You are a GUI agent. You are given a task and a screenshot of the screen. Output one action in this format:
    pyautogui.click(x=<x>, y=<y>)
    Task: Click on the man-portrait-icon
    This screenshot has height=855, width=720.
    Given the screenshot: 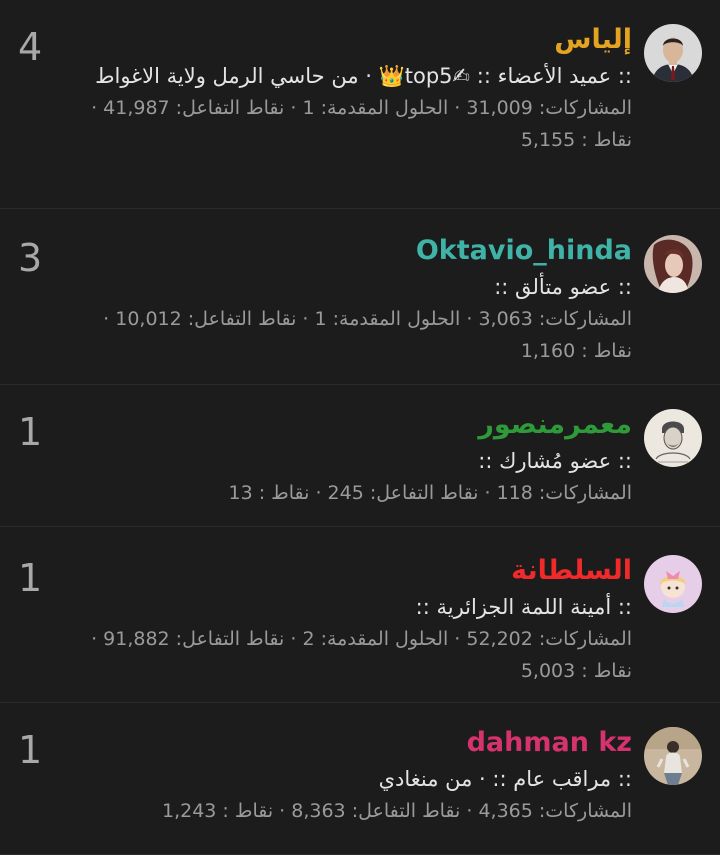 What is the action you would take?
    pyautogui.click(x=673, y=53)
    